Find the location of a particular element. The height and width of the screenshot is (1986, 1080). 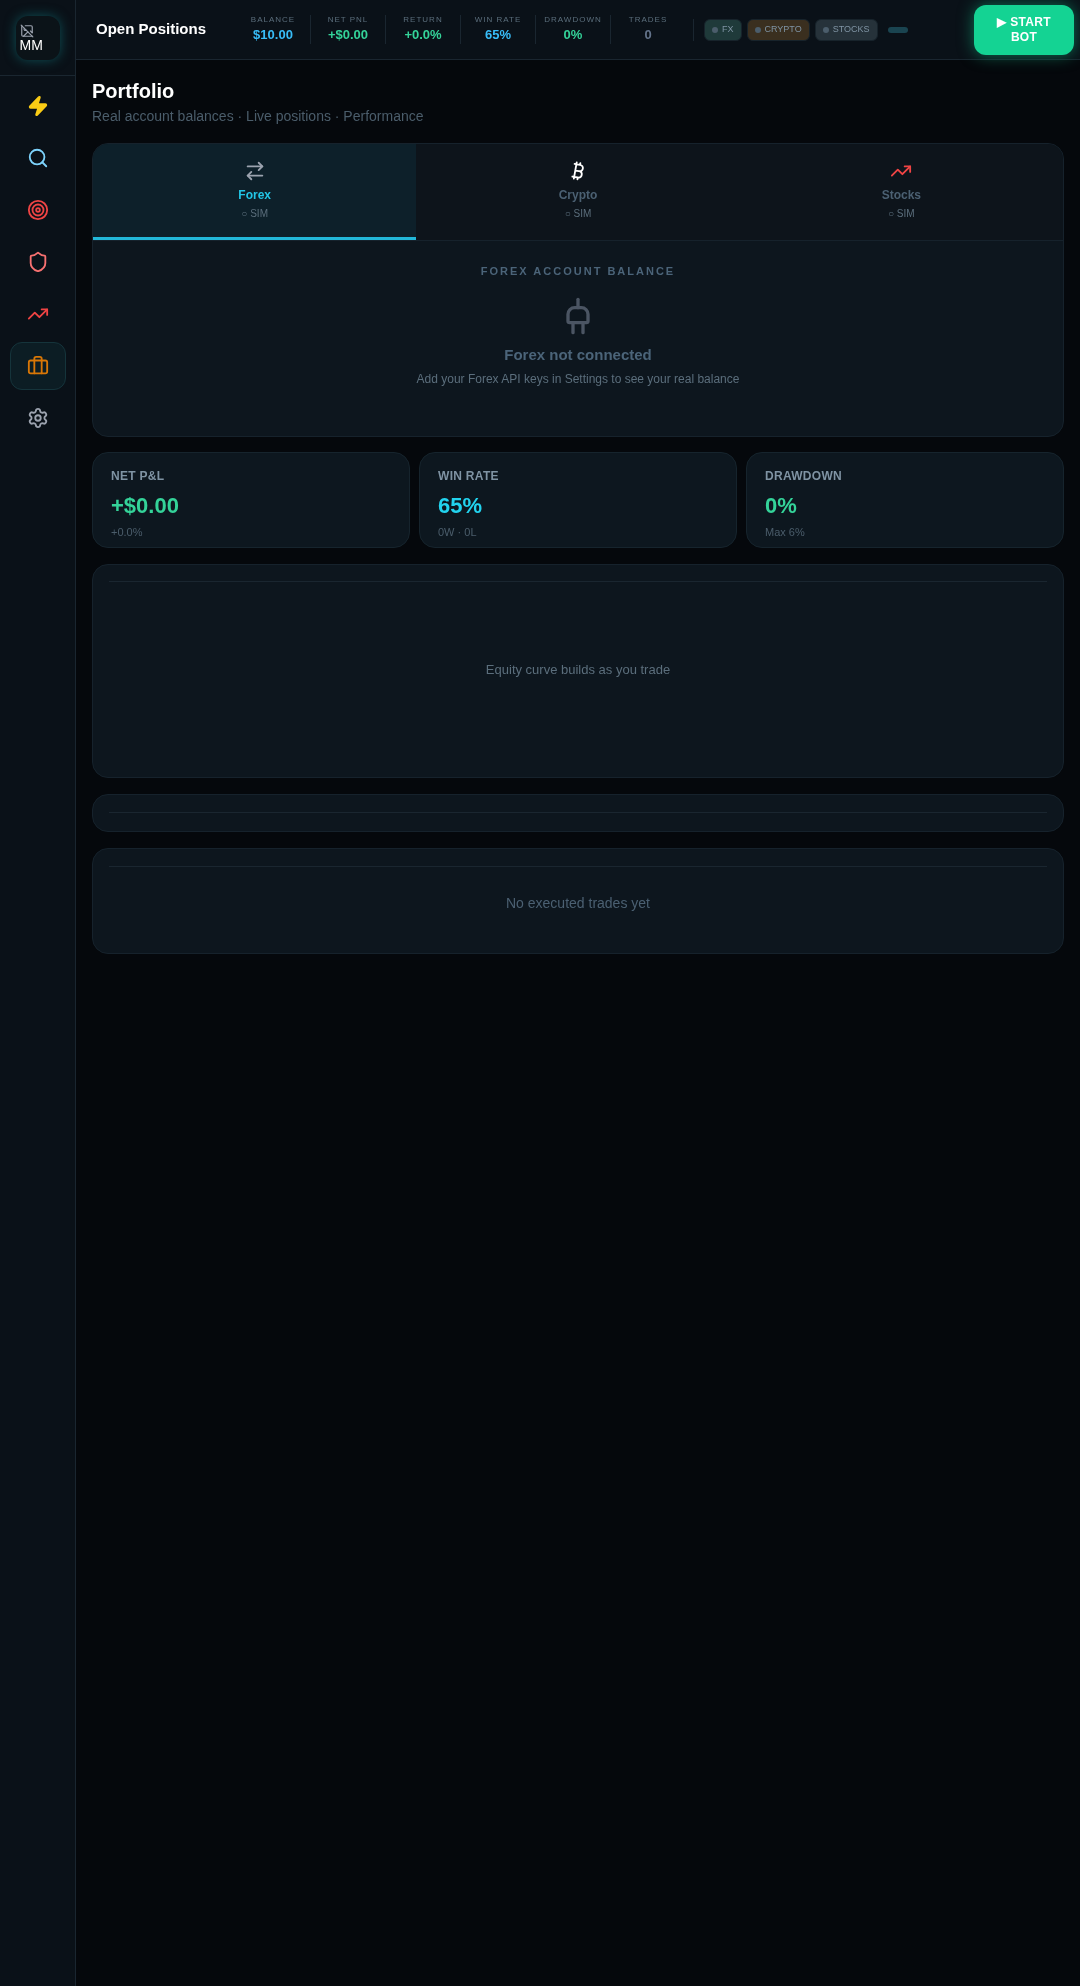

stat-label: NET PNL is located at coordinates (348, 19).